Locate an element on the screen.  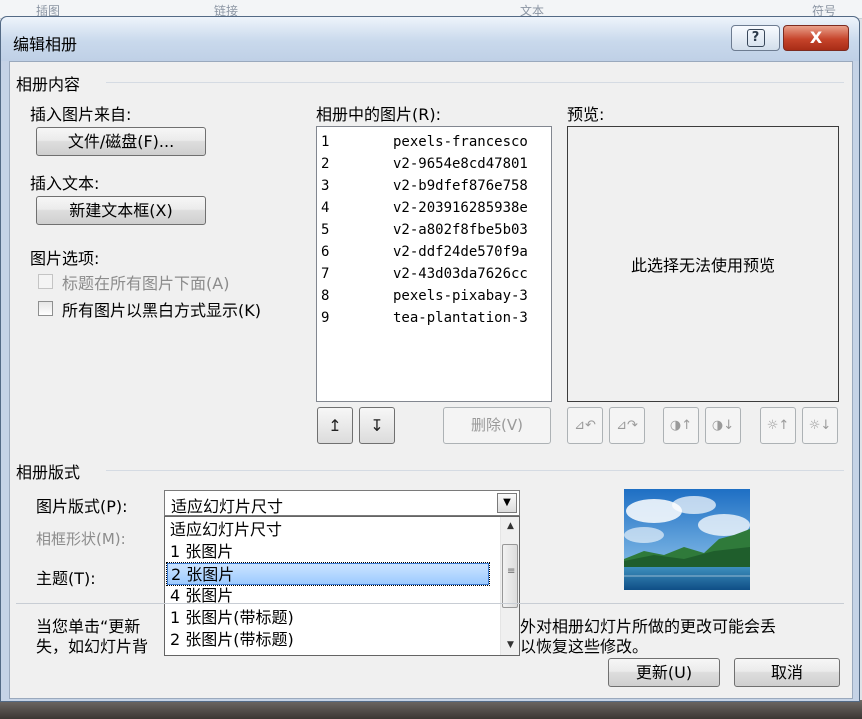
dropdown-option: 1 张图片 is located at coordinates (328, 552).